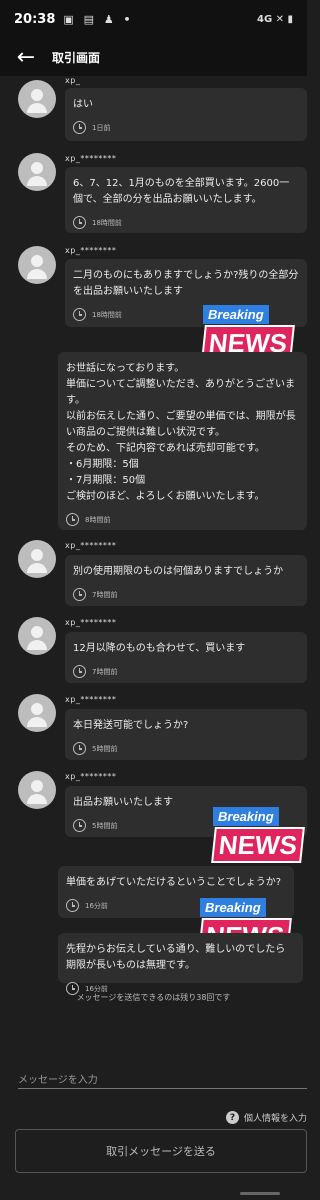 The width and height of the screenshot is (320, 1200). I want to click on remaining-messages-notice: メッセージを送信できるのは残り38回です, so click(153, 997).